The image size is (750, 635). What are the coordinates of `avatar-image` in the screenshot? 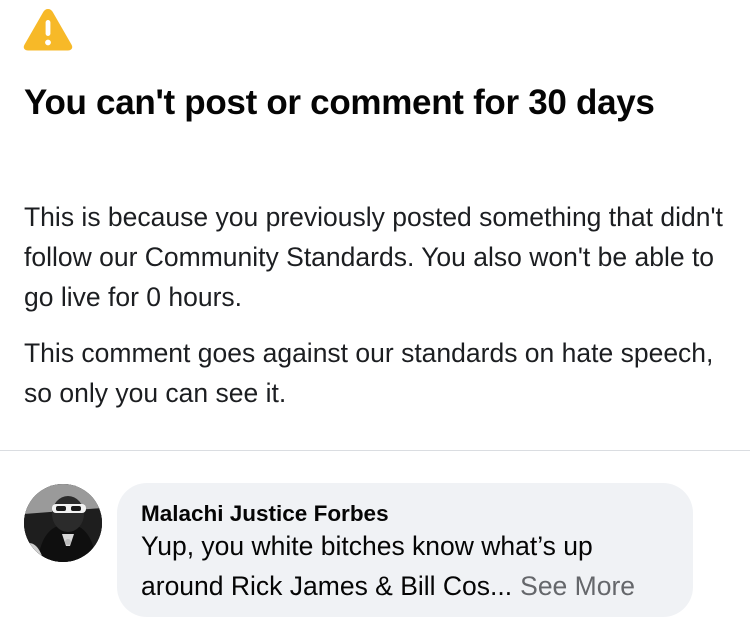 It's located at (63, 523).